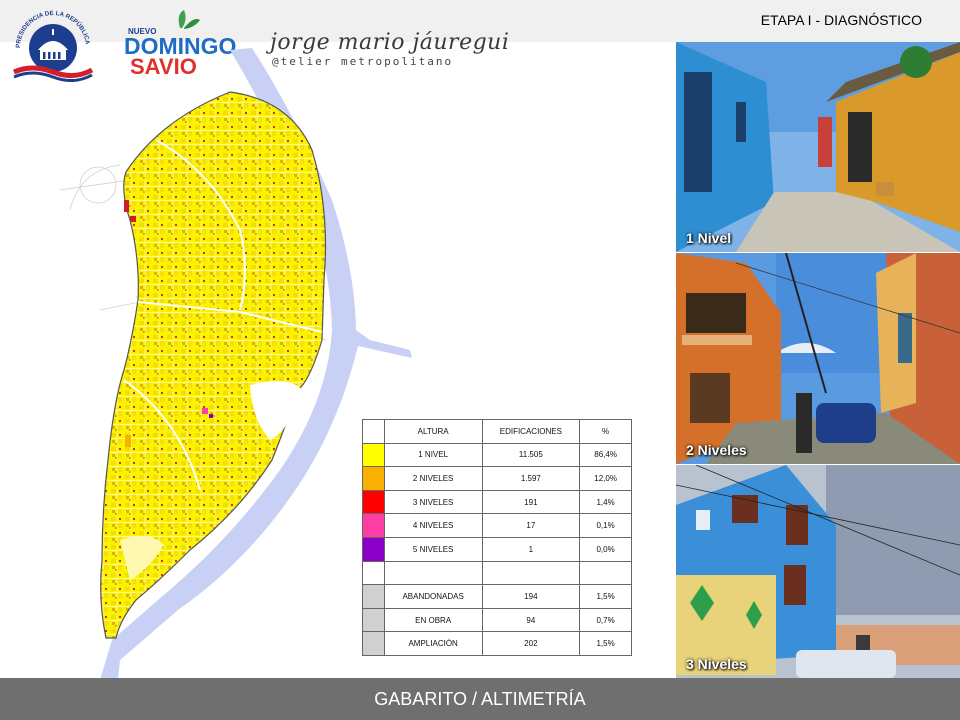 The image size is (960, 720). What do you see at coordinates (605, 525) in the screenshot?
I see `table-cell: 0,1%` at bounding box center [605, 525].